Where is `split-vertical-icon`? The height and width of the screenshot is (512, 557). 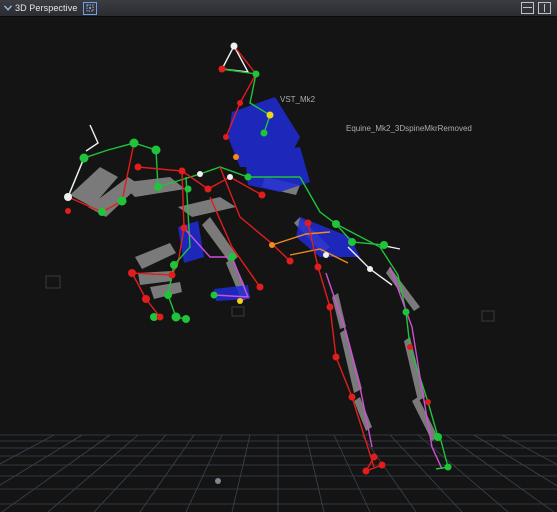
split-vertical-icon is located at coordinates (544, 8).